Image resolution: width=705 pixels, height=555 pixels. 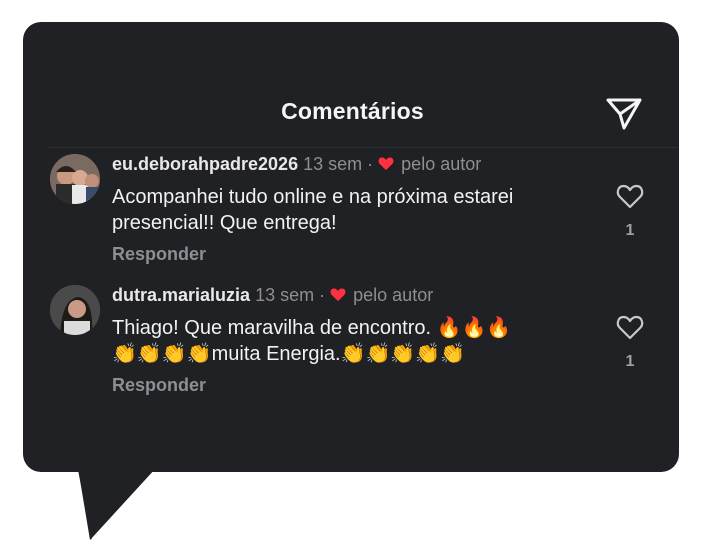 What do you see at coordinates (205, 164) in the screenshot?
I see `username: eu.deborahpadre2026` at bounding box center [205, 164].